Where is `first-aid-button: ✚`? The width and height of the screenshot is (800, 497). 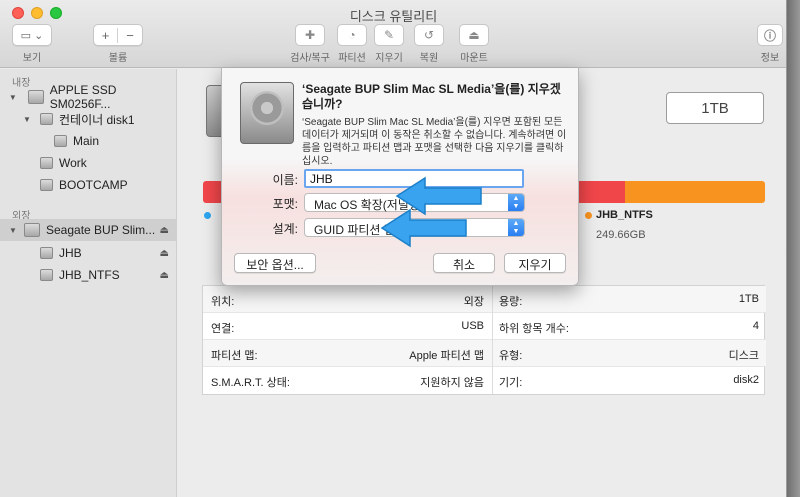
first-aid-button: ✚ is located at coordinates (310, 35).